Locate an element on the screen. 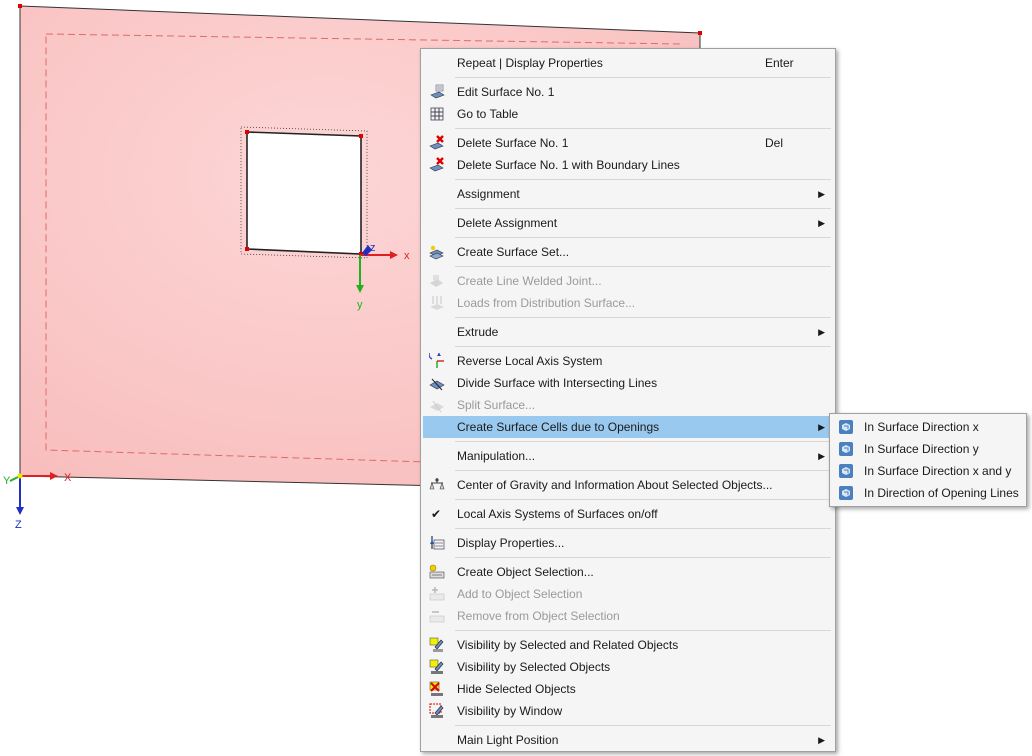  submenu-item-in-direction-of-opening-lines: In Direction of Opening Lines is located at coordinates (928, 493).